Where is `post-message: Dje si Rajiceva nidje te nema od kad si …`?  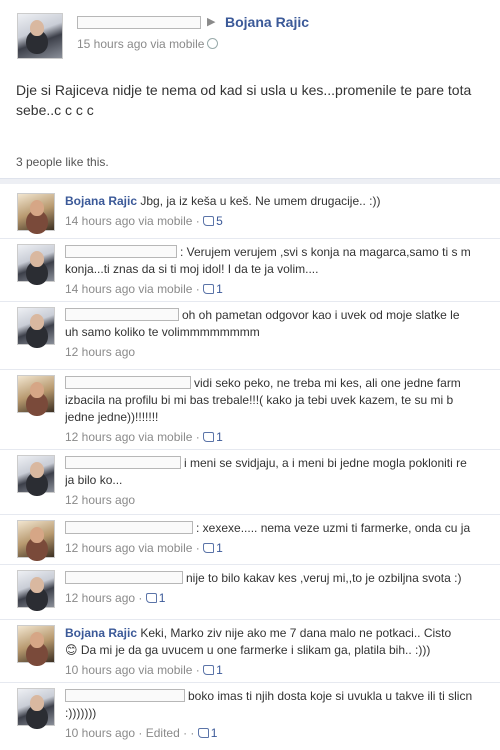 post-message: Dje si Rajiceva nidje te nema od kad si … is located at coordinates (244, 100).